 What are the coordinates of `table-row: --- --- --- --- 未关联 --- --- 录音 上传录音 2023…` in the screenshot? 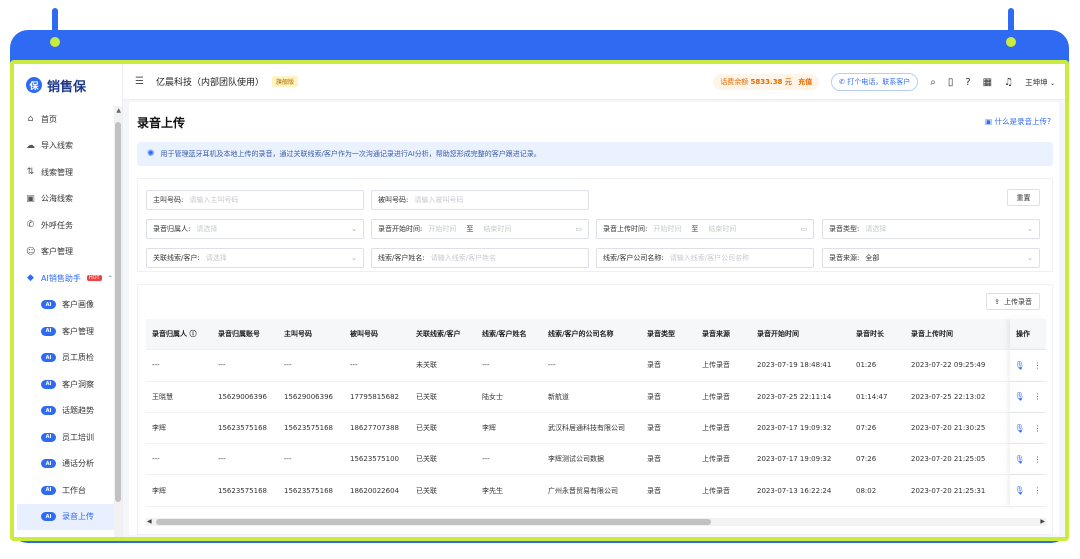 It's located at (596, 366).